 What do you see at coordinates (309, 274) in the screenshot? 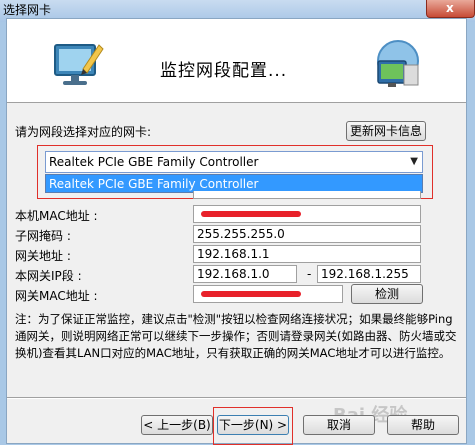
I see `segment-dash: -` at bounding box center [309, 274].